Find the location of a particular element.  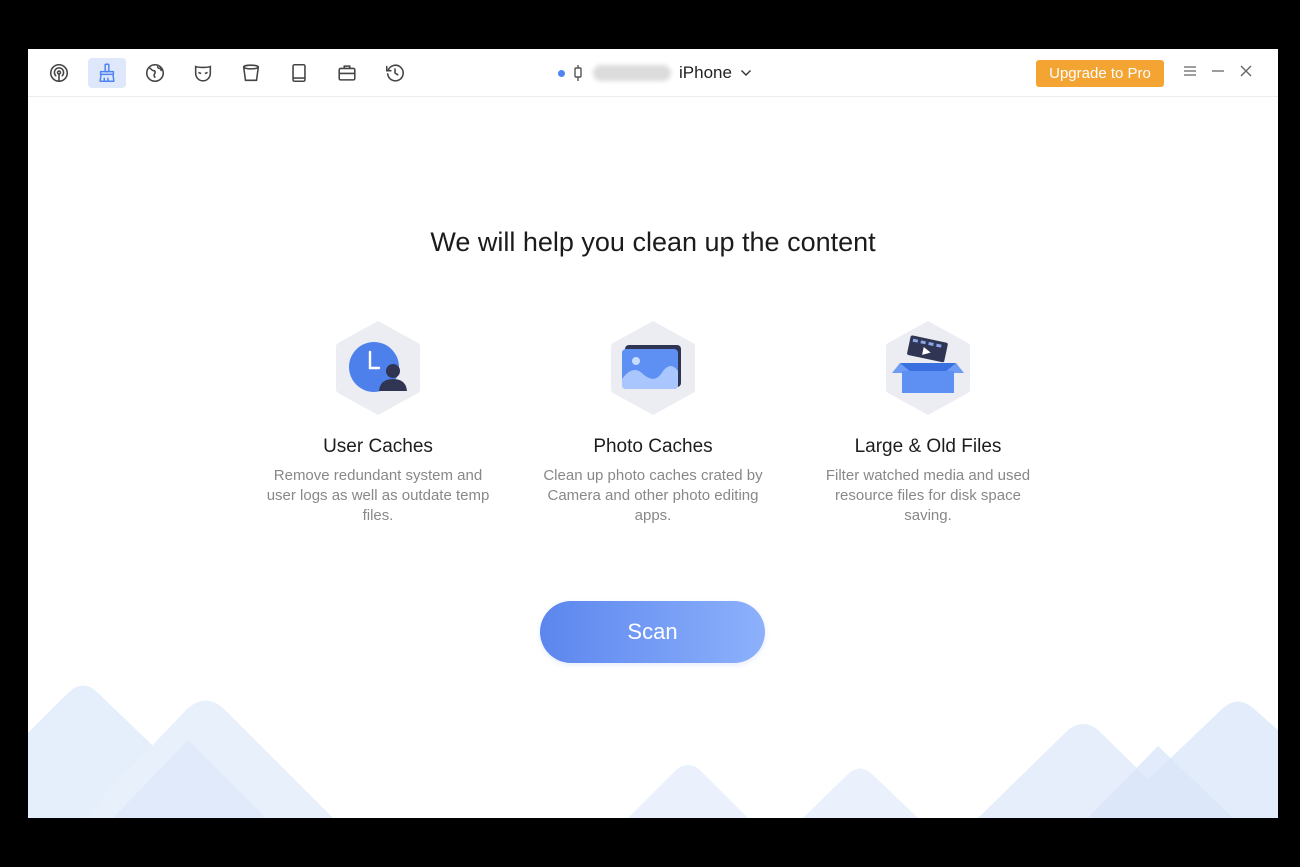

device-selector: iPhone is located at coordinates (655, 73).